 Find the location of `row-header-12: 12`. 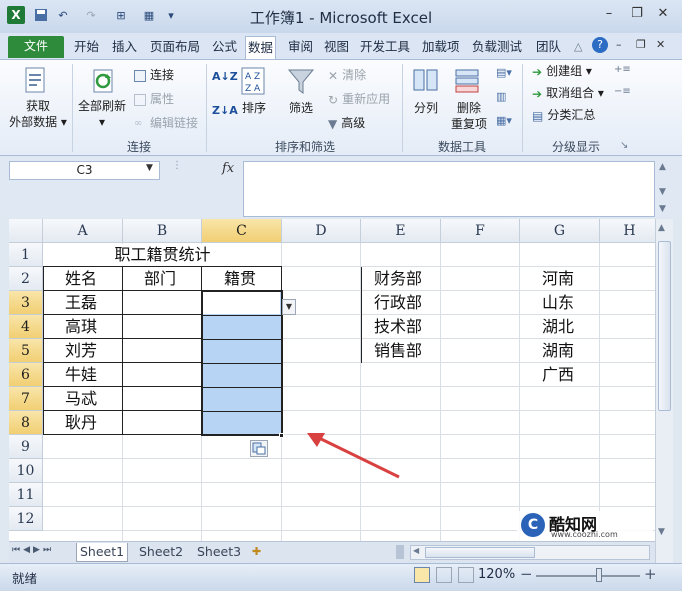

row-header-12: 12 is located at coordinates (26, 519).